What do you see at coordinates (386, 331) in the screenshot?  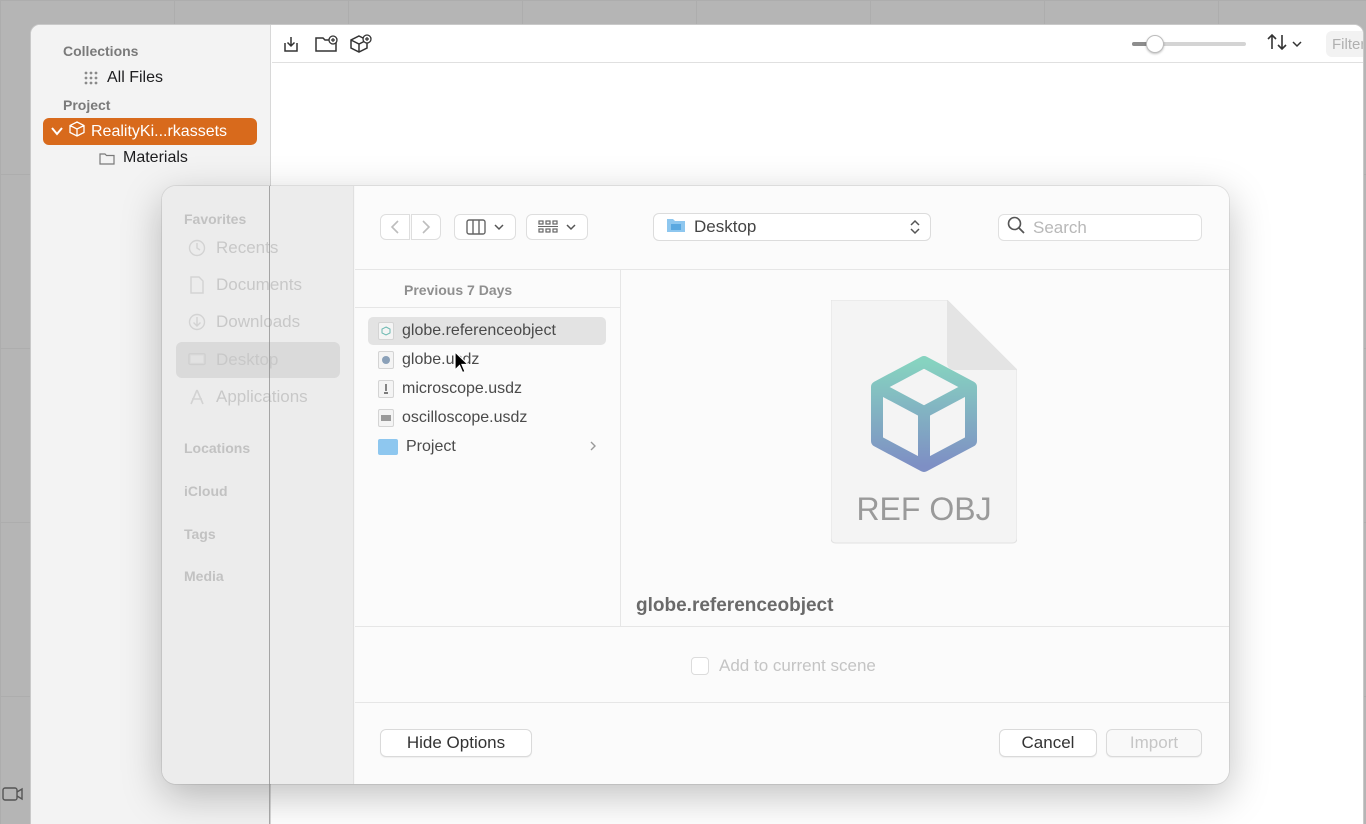 I see `referenceobject-file-icon` at bounding box center [386, 331].